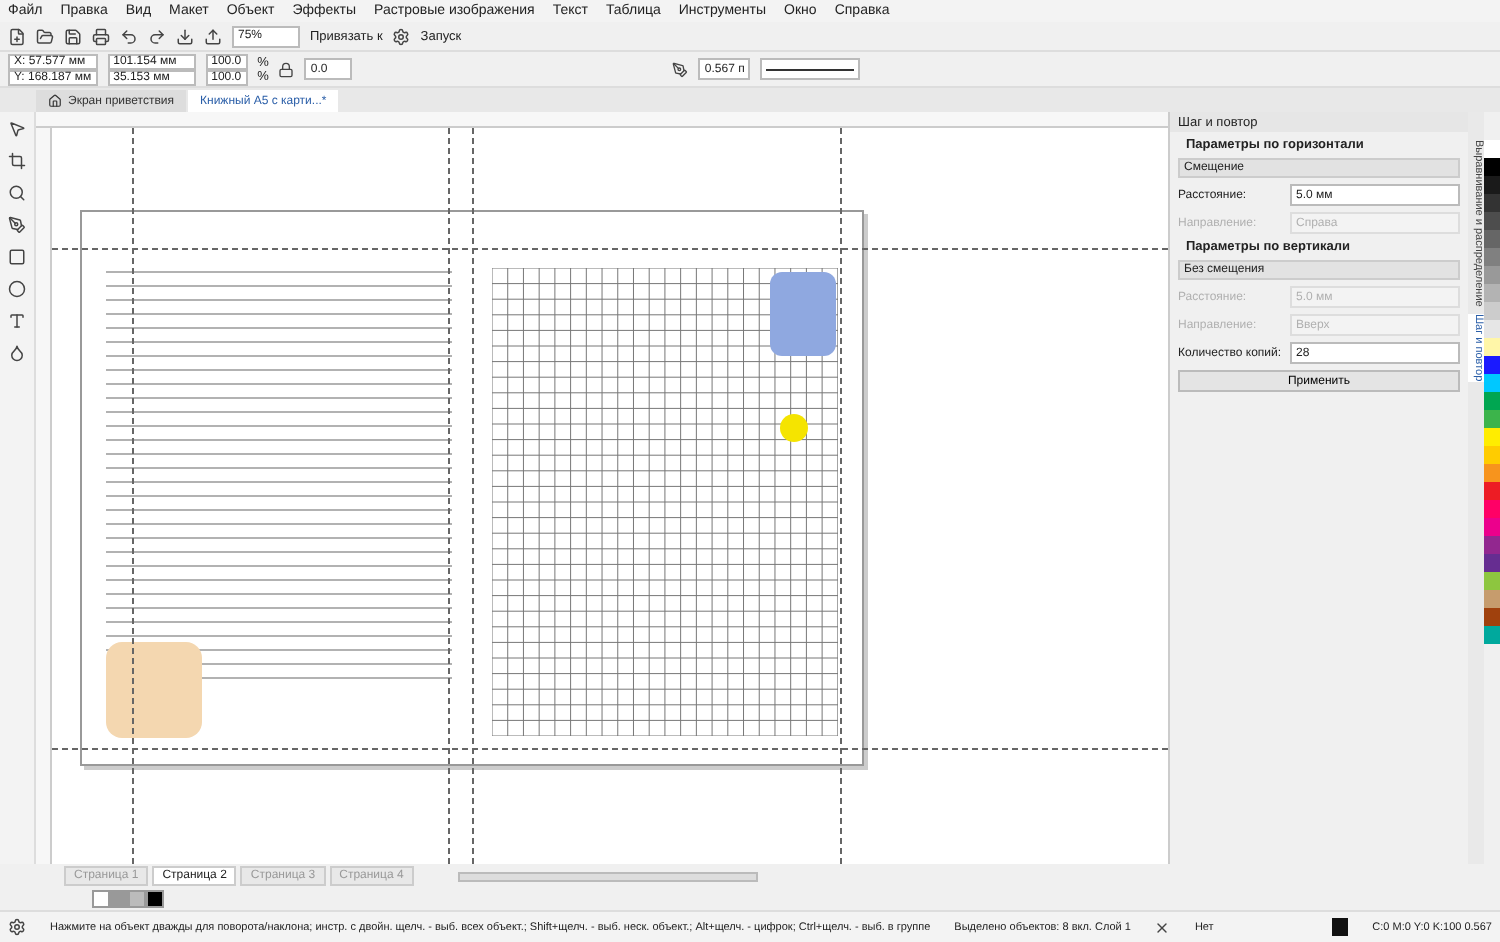 The width and height of the screenshot is (1500, 942). Describe the element at coordinates (1340, 927) in the screenshot. I see `outline-color-swatch` at that location.